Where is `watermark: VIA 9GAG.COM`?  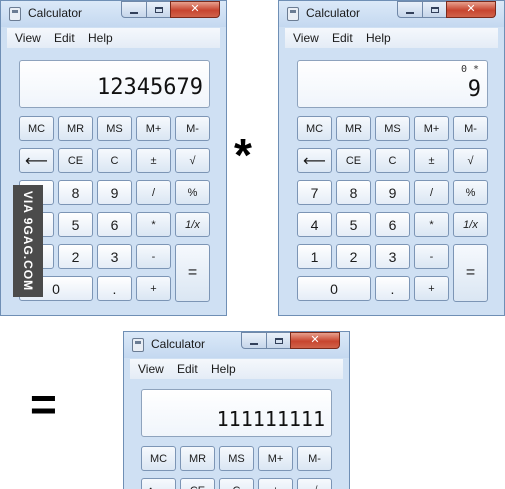
watermark: VIA 9GAG.COM is located at coordinates (28, 241).